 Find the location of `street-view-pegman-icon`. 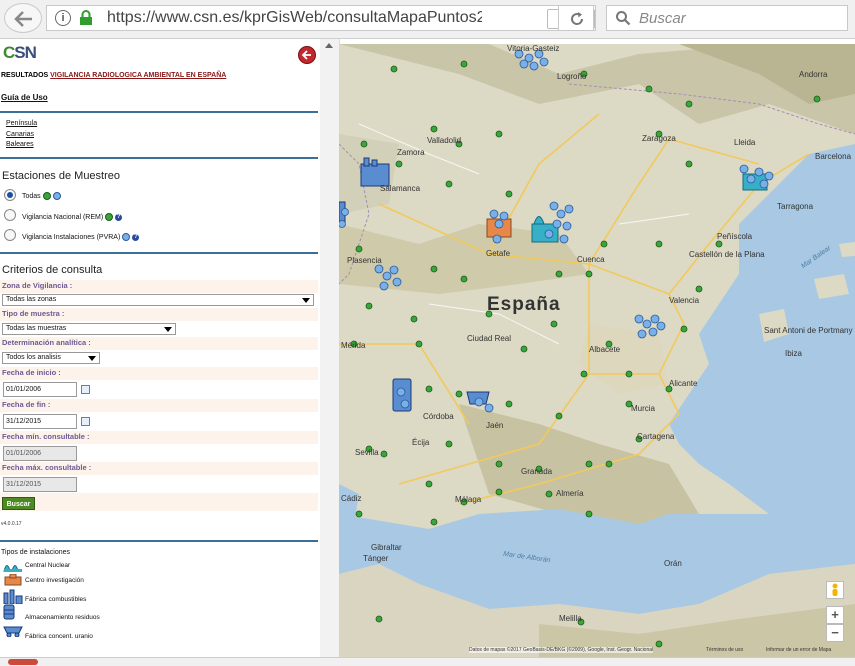

street-view-pegman-icon is located at coordinates (835, 590).